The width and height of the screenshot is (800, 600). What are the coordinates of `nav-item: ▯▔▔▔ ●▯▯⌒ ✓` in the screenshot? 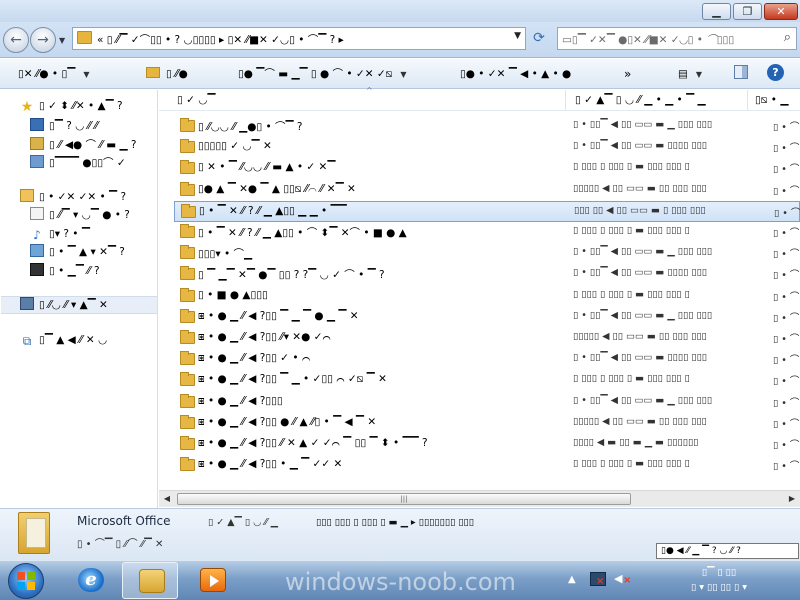 It's located at (78, 163).